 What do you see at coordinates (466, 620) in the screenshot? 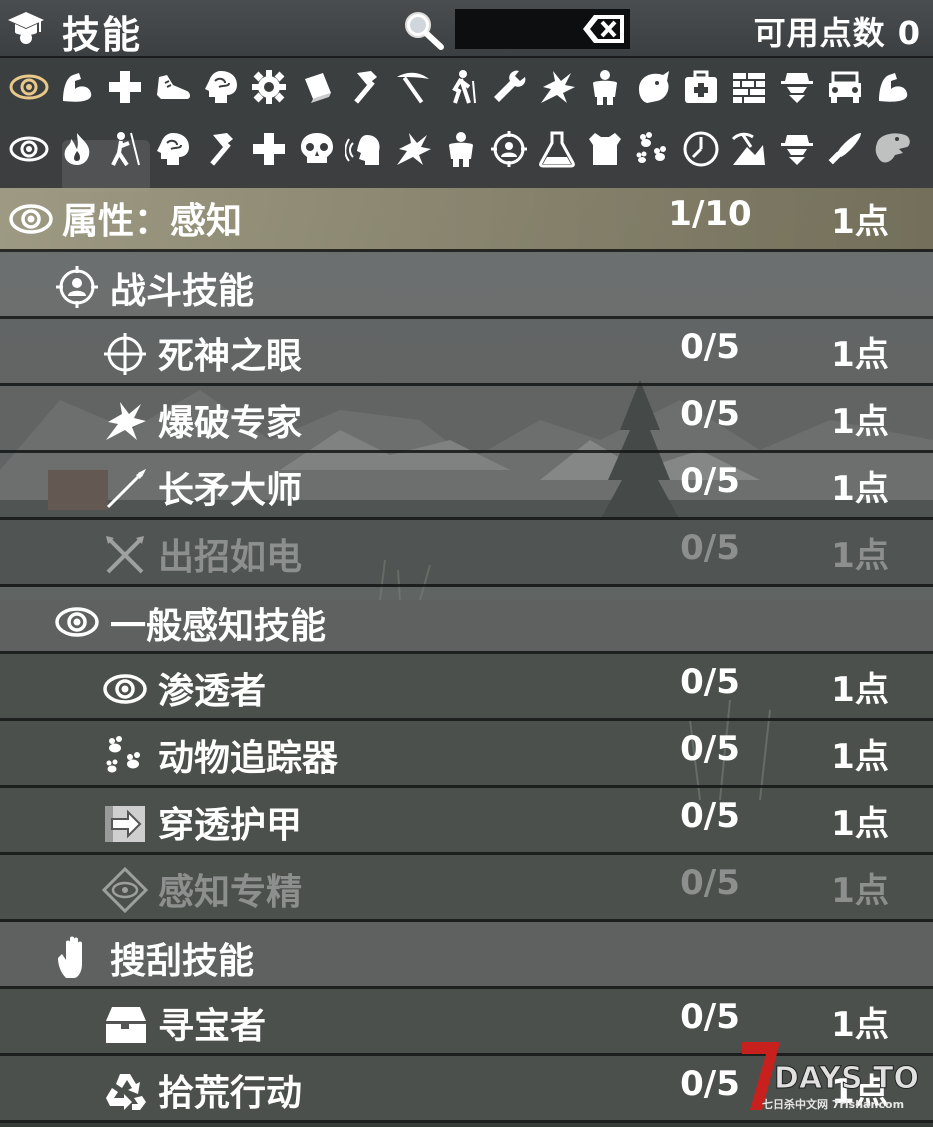
I see `group-header-general-perception: 一般感知技能` at bounding box center [466, 620].